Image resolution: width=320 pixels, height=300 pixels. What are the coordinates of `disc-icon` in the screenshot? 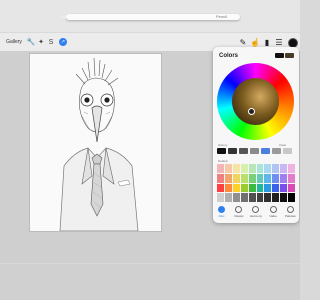 It's located at (222, 209).